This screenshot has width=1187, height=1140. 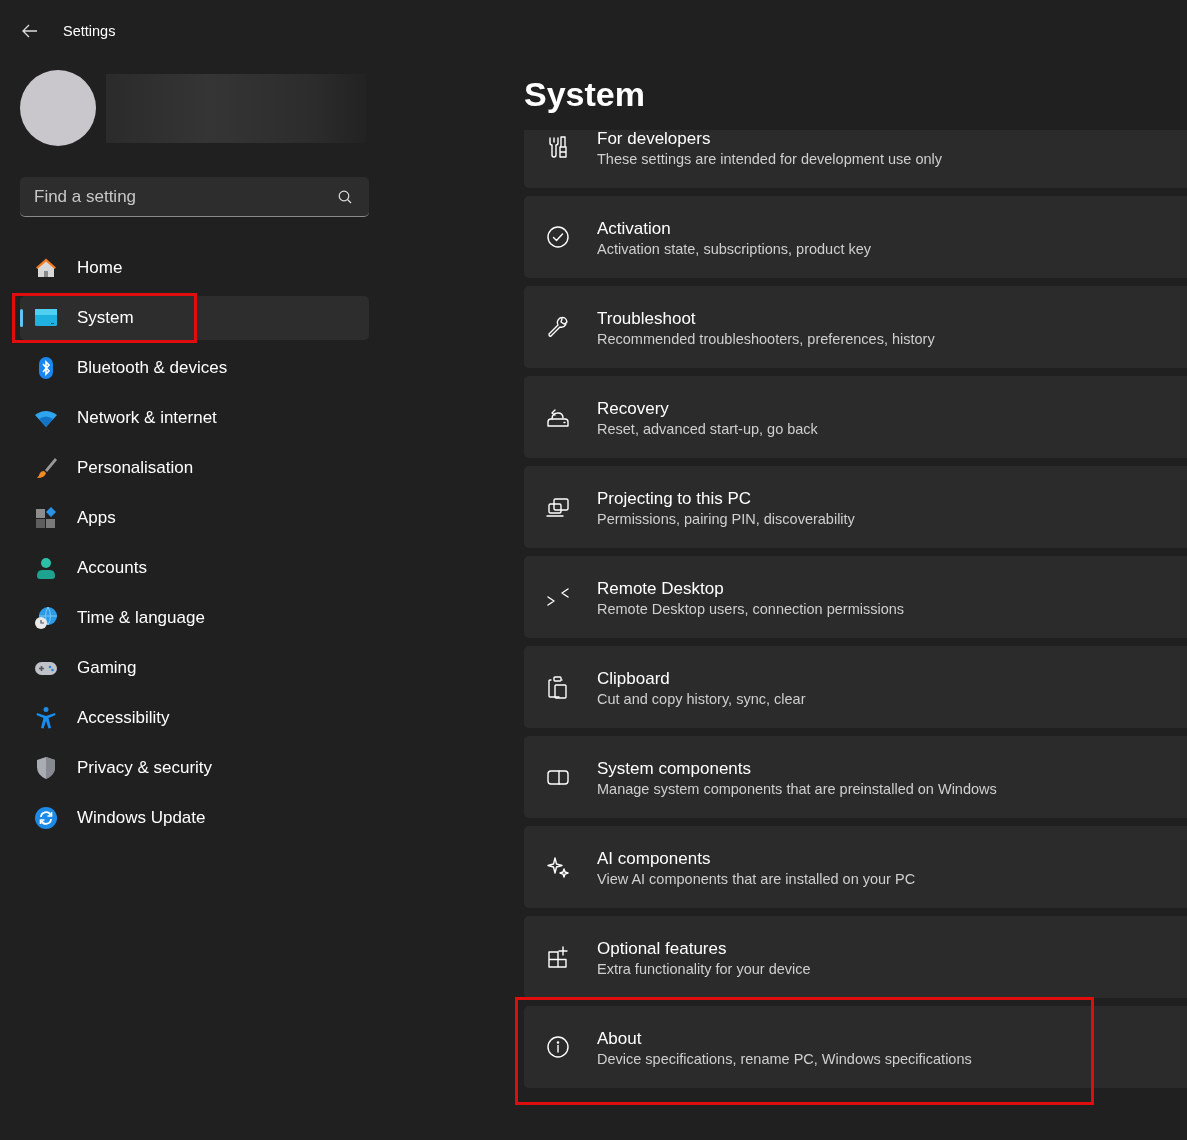 I want to click on card-subtitle: Reset, advanced start-up, go back, so click(x=707, y=429).